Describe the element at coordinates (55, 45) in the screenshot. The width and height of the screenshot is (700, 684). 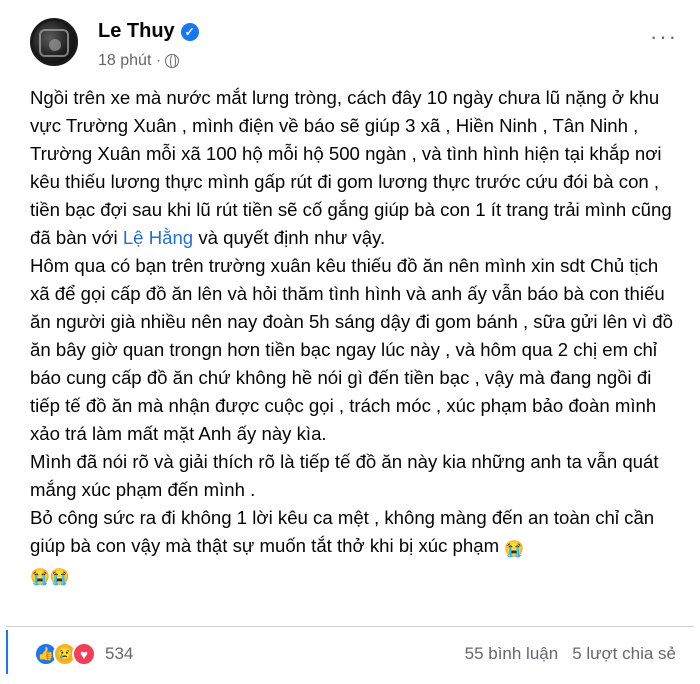
I see `avatar-mark` at that location.